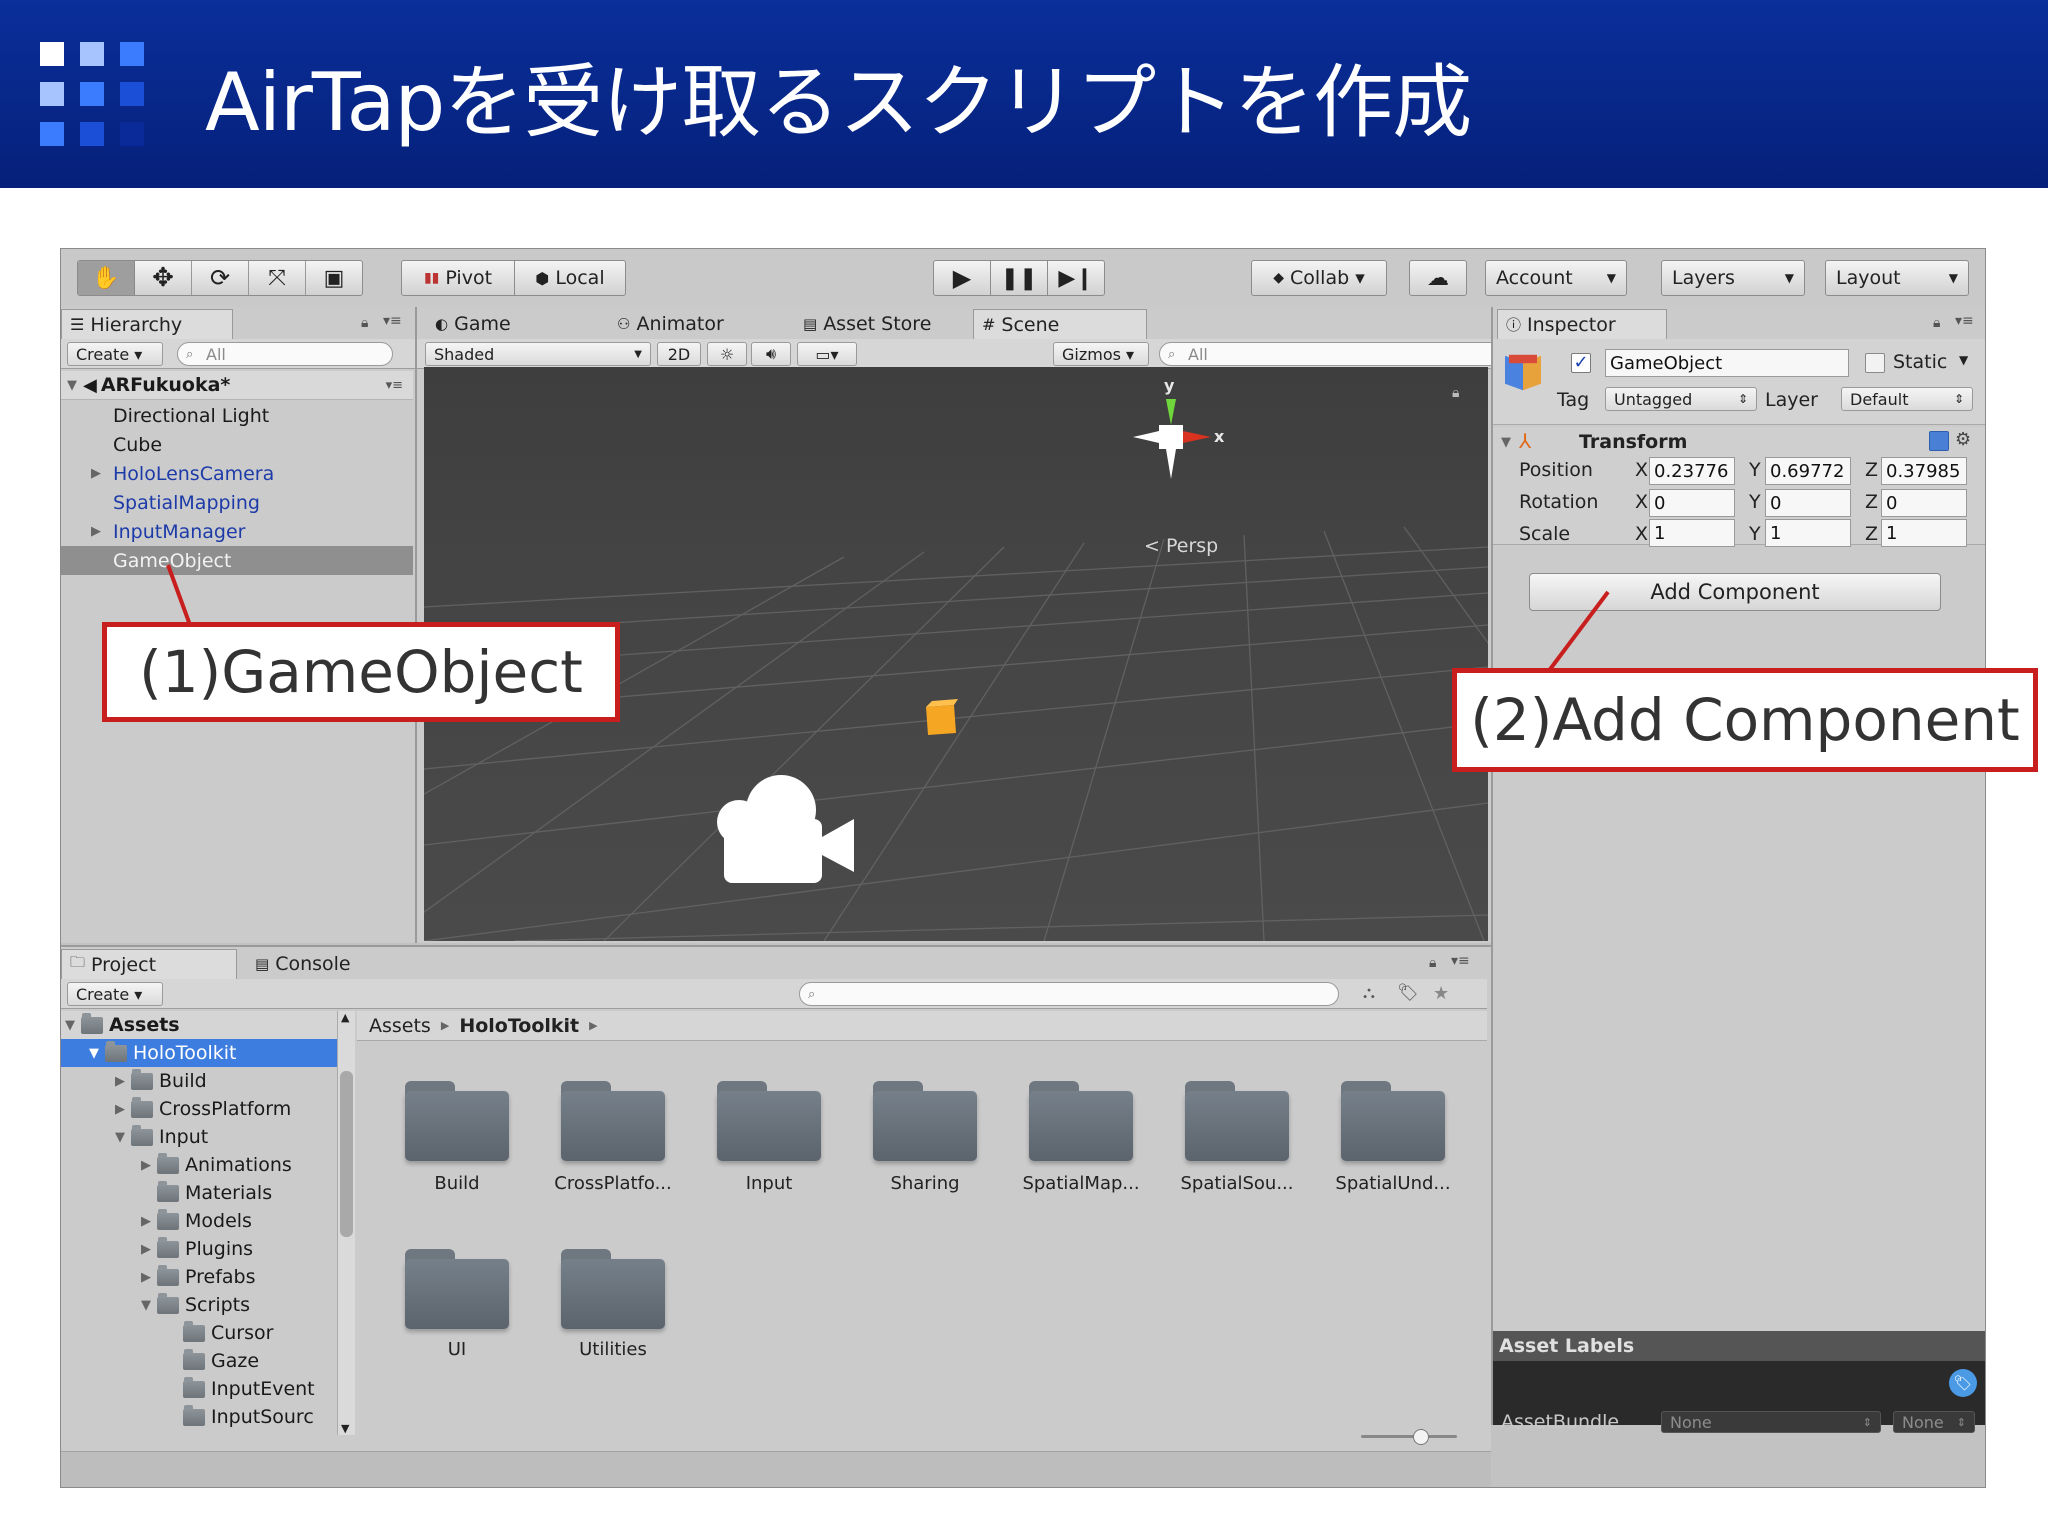 This screenshot has height=1536, width=2048. Describe the element at coordinates (199, 1137) in the screenshot. I see `tree-item: ▼ Input` at that location.